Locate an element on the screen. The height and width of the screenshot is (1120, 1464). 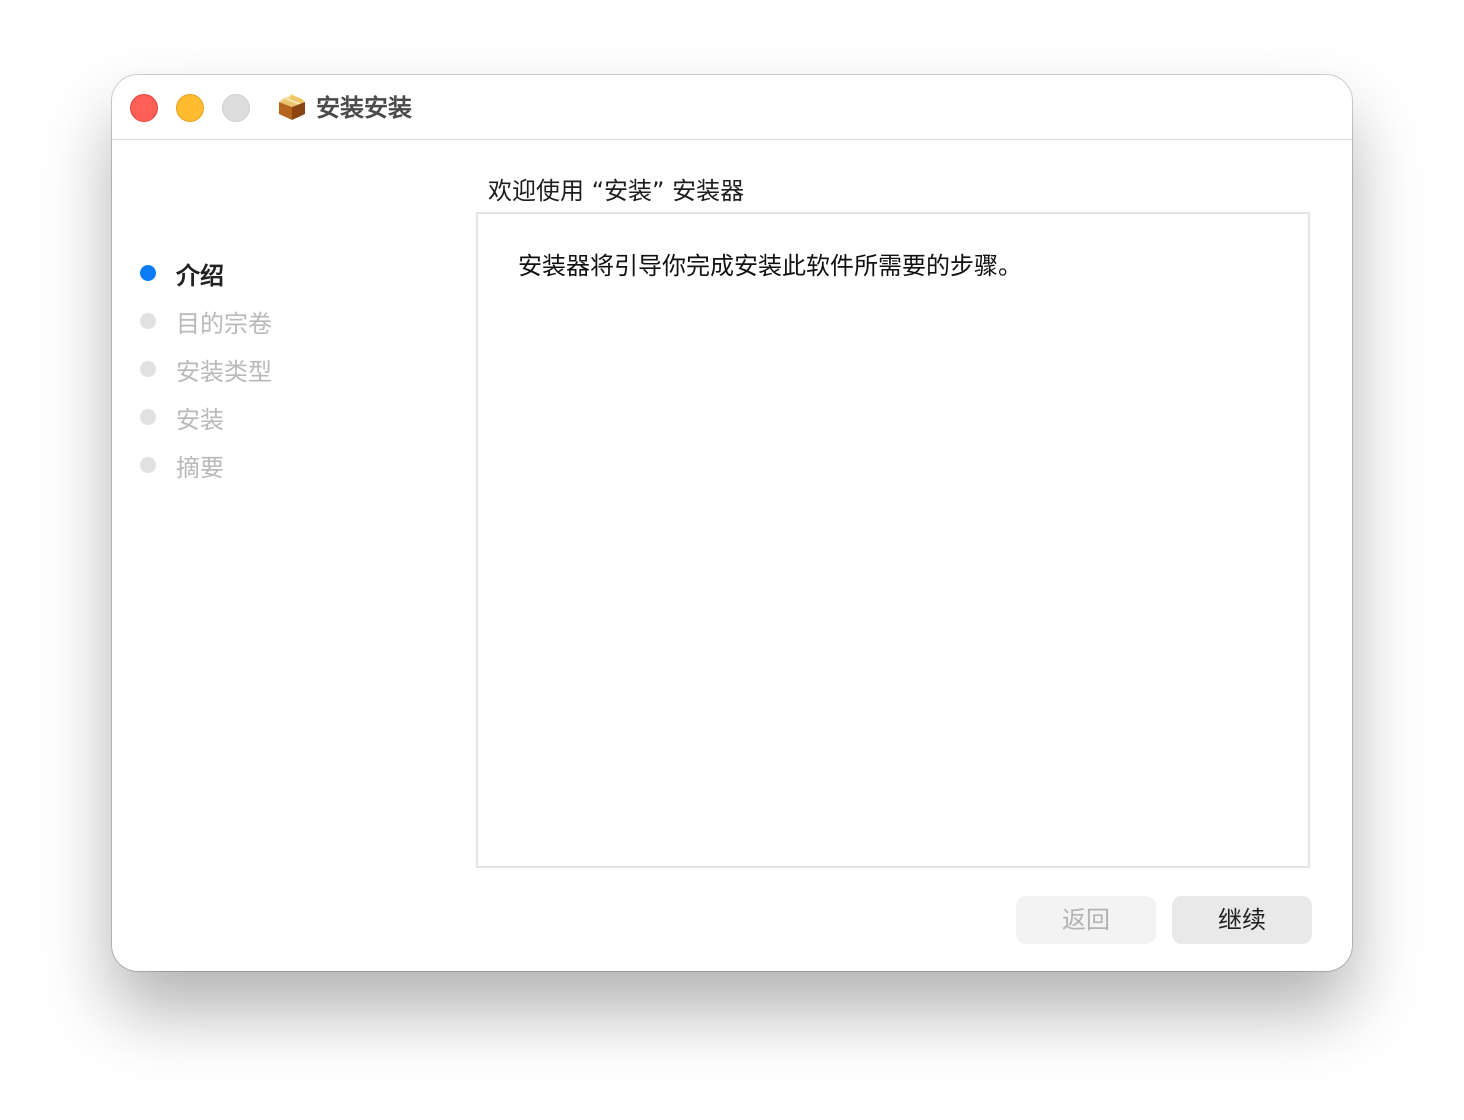
step-active-indicator is located at coordinates (148, 273).